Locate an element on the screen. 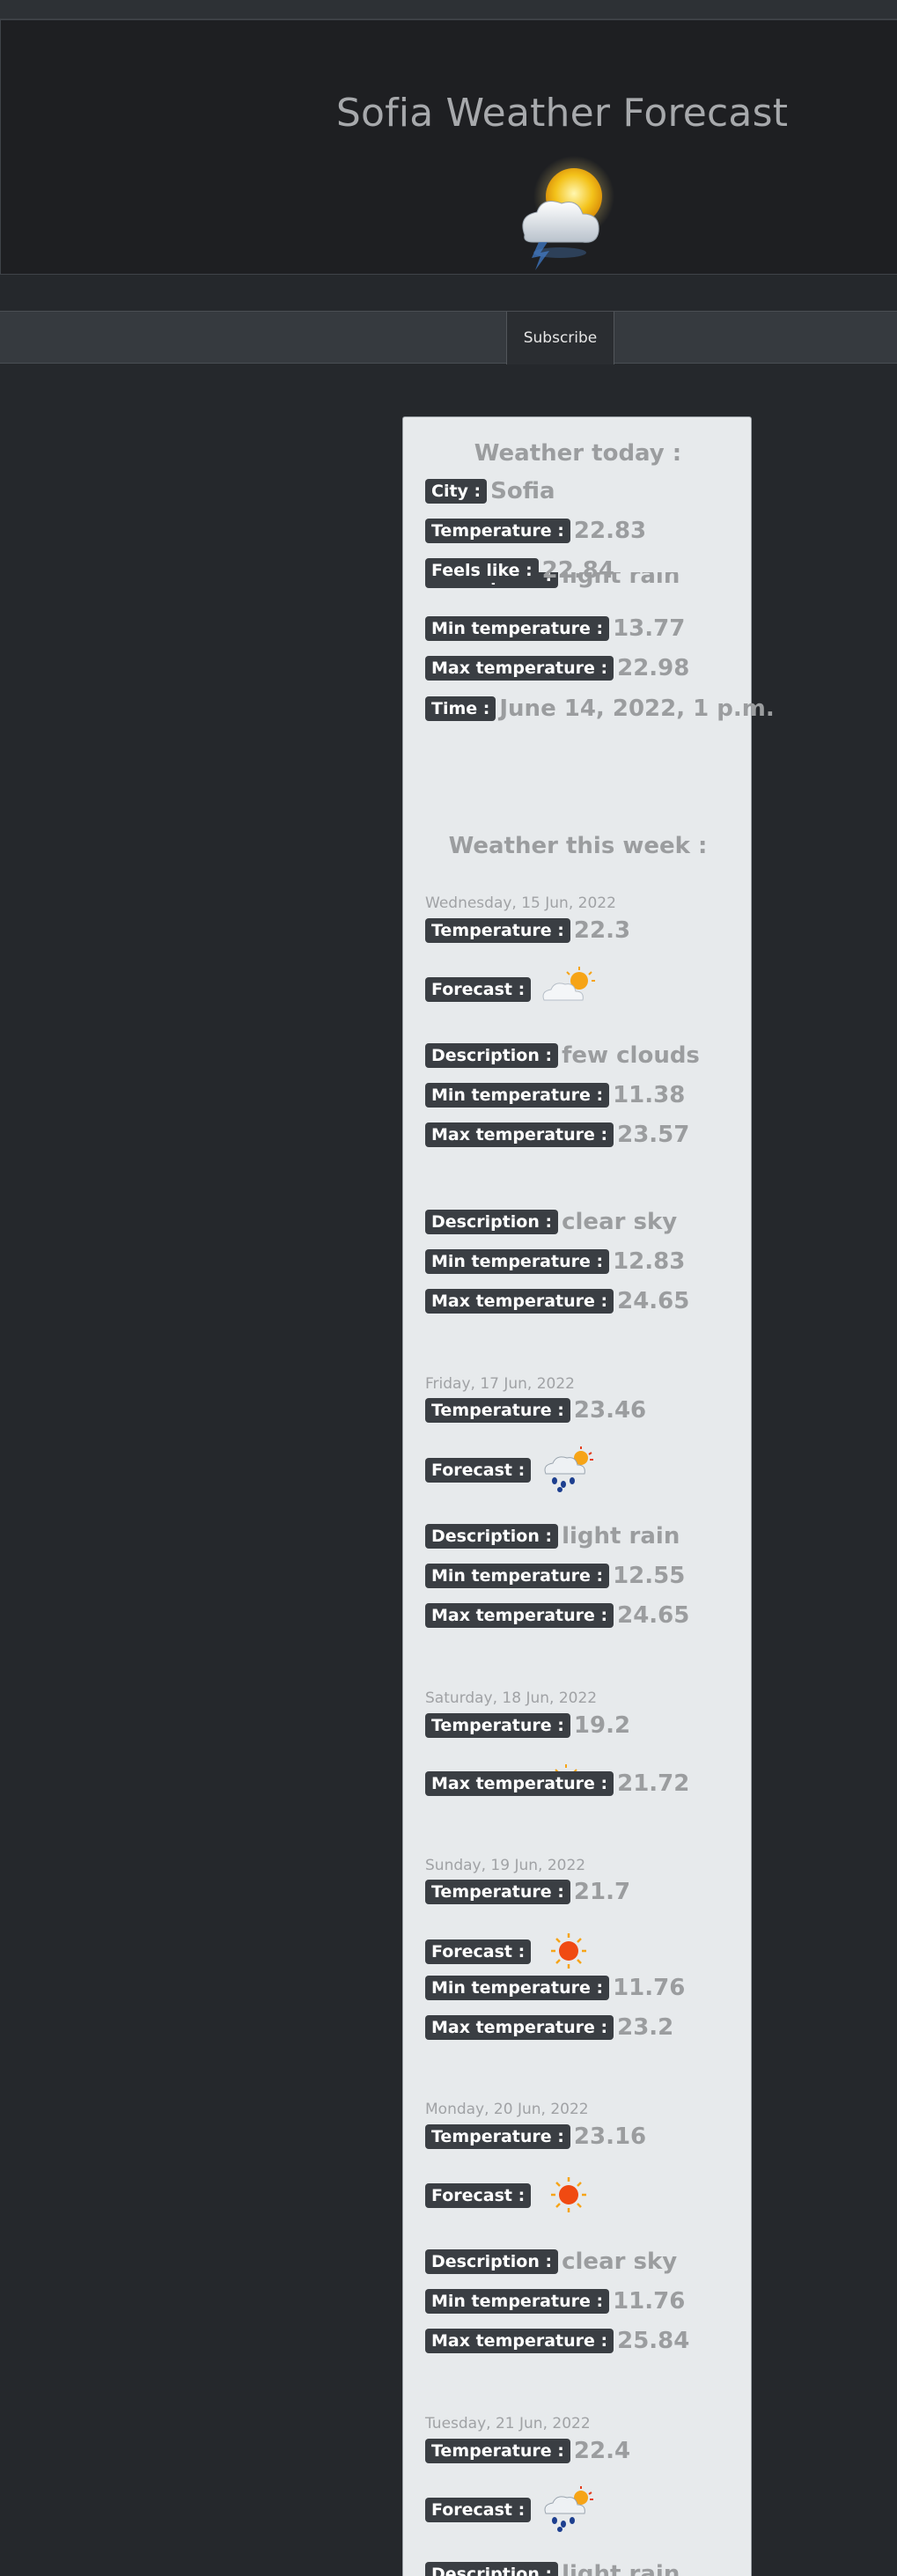  day-min-row: Min temperature :12.83 is located at coordinates (555, 1262).